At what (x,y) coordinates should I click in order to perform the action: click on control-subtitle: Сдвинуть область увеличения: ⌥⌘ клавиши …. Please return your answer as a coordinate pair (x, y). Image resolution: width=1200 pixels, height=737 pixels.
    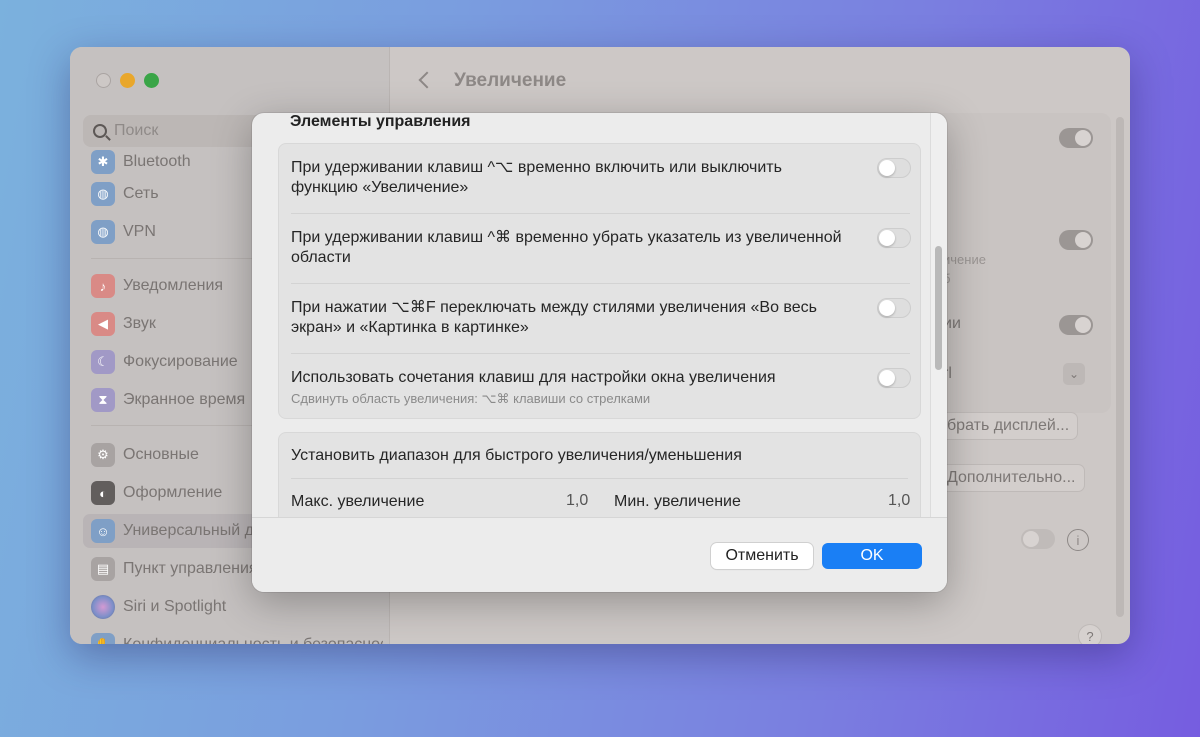
    Looking at the image, I should click on (471, 398).